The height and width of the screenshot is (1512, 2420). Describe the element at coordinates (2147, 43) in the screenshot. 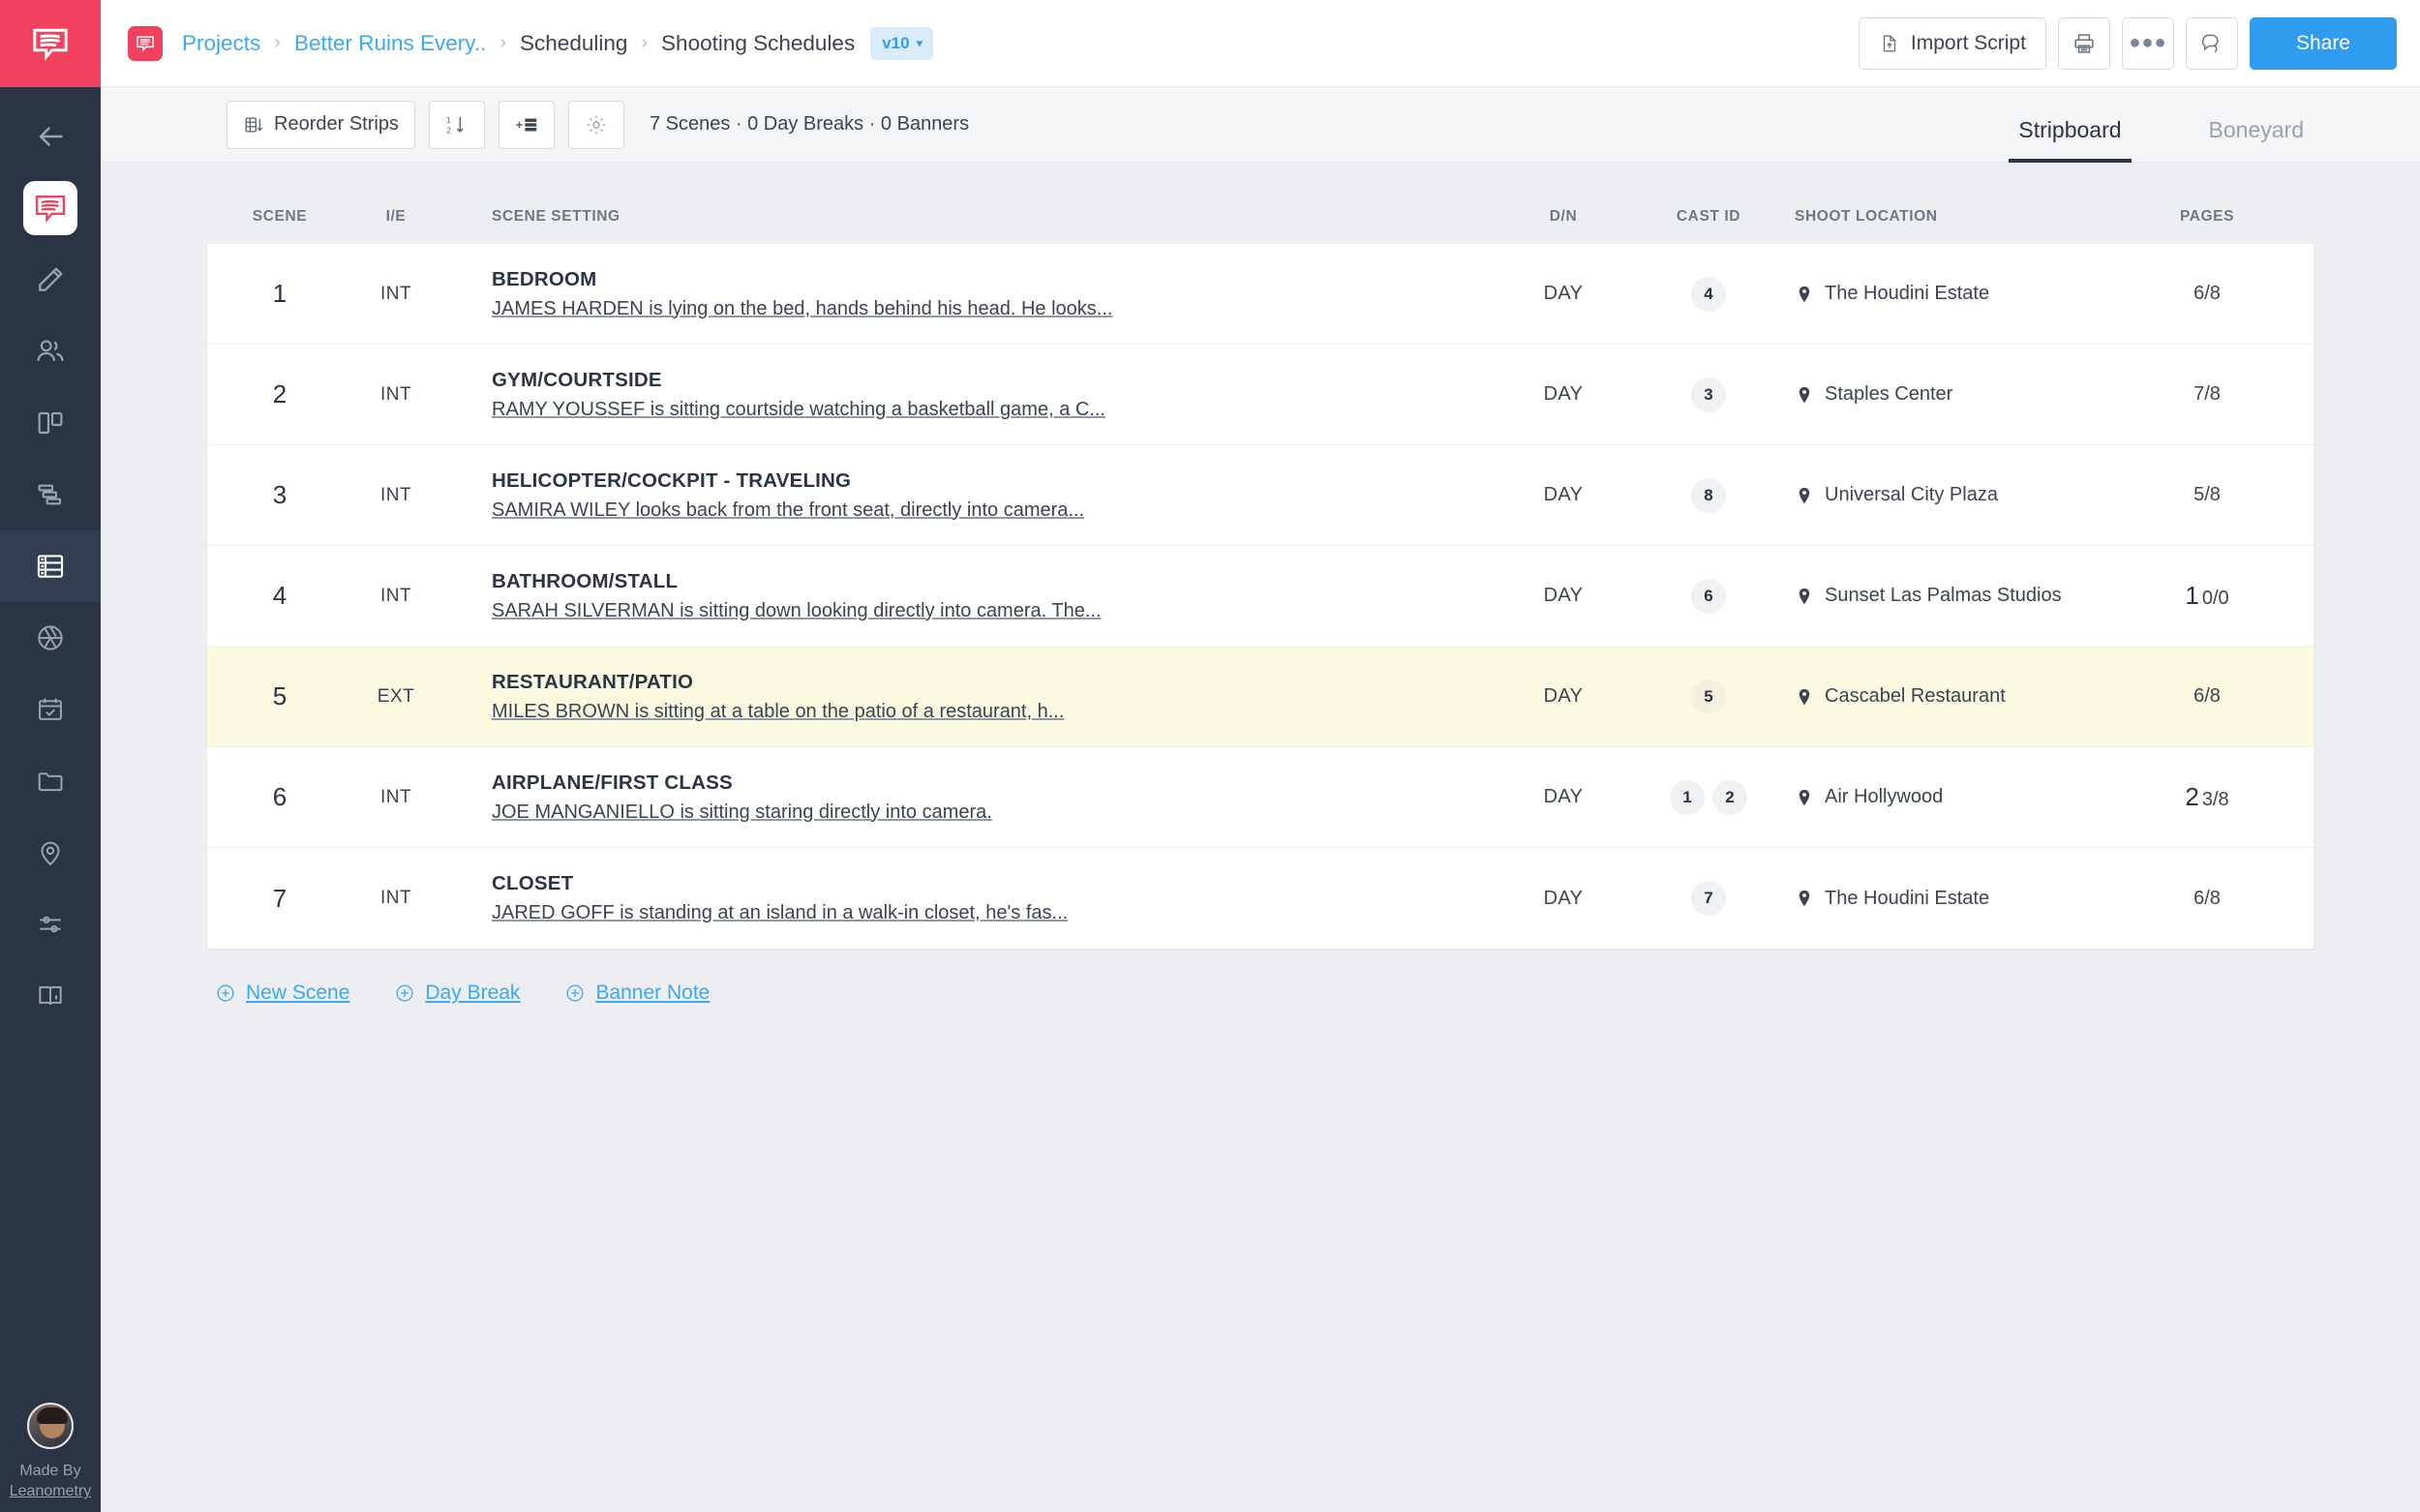

I see `more-options-button: ●●●` at that location.